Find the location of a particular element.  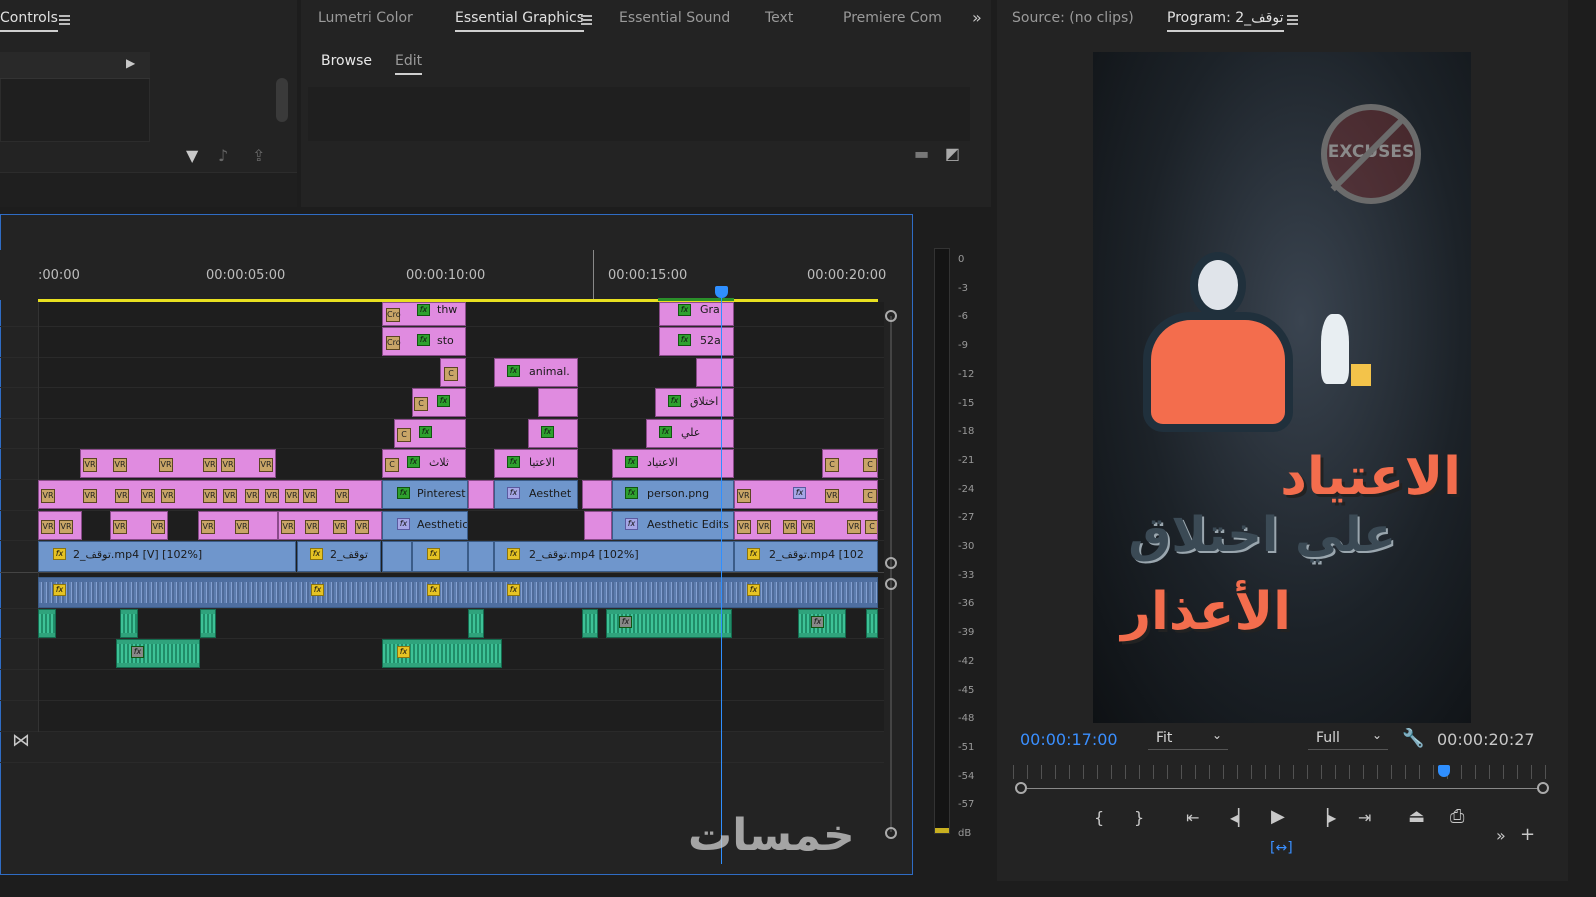

lift-icon: ⏏ is located at coordinates (1416, 816).